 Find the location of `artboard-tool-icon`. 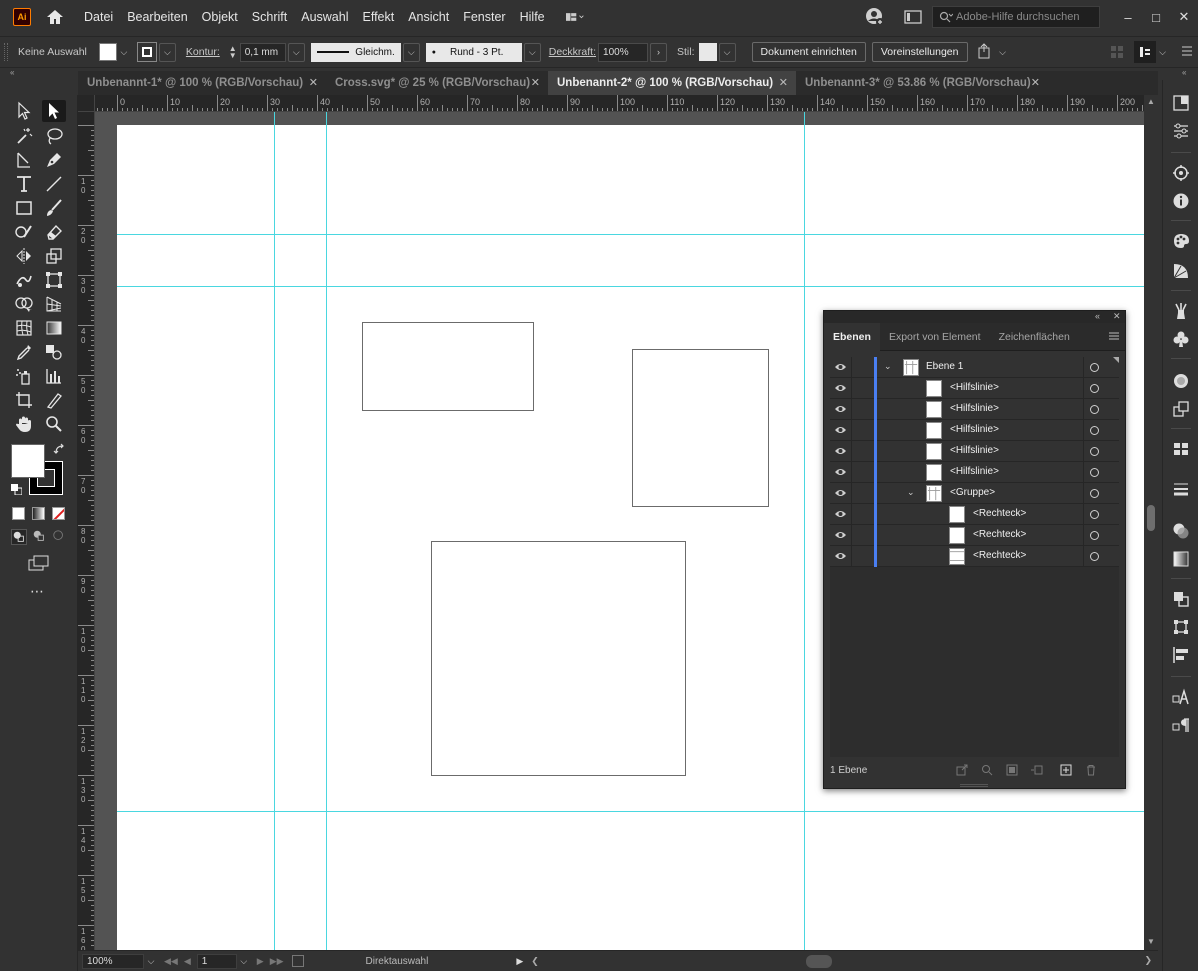

artboard-tool-icon is located at coordinates (24, 400).